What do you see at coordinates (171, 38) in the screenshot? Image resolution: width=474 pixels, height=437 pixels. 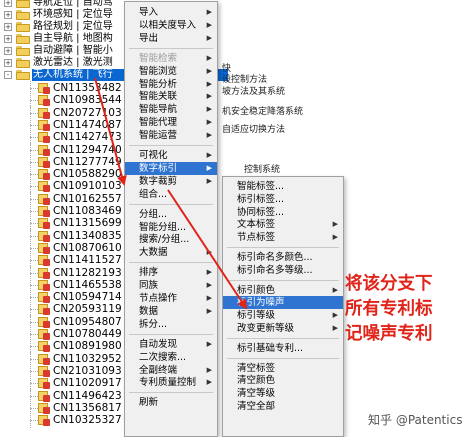 I see `menu-item: 导出 ▶` at bounding box center [171, 38].